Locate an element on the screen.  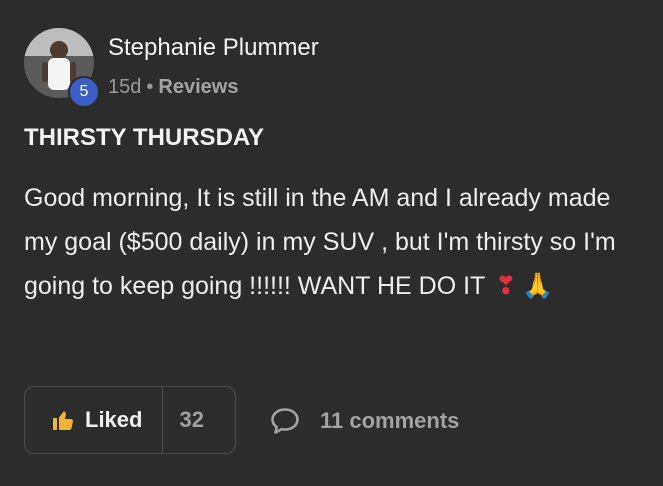
post-title: THIRSTY THURSDAY is located at coordinates (144, 137).